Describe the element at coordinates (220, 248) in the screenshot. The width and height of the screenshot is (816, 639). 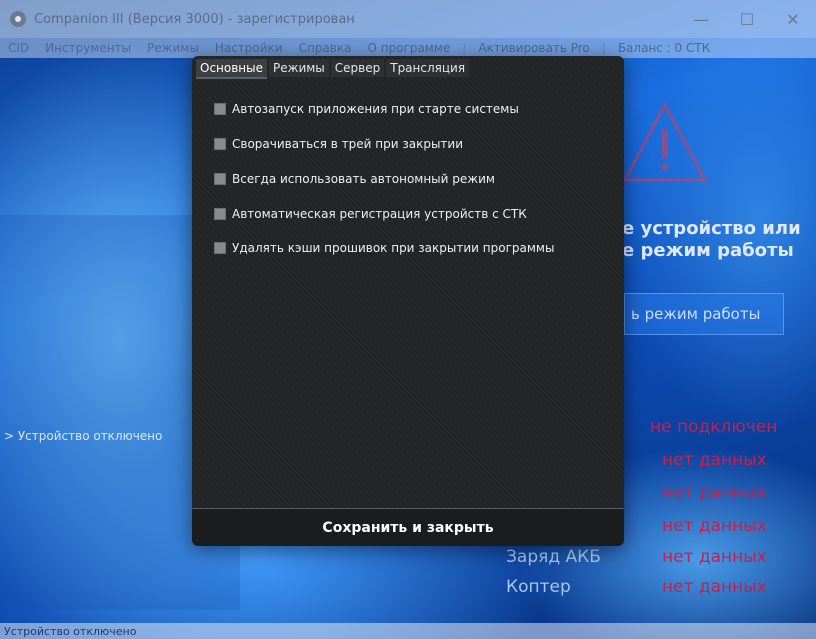
I see `clear-cache-checkbox` at that location.